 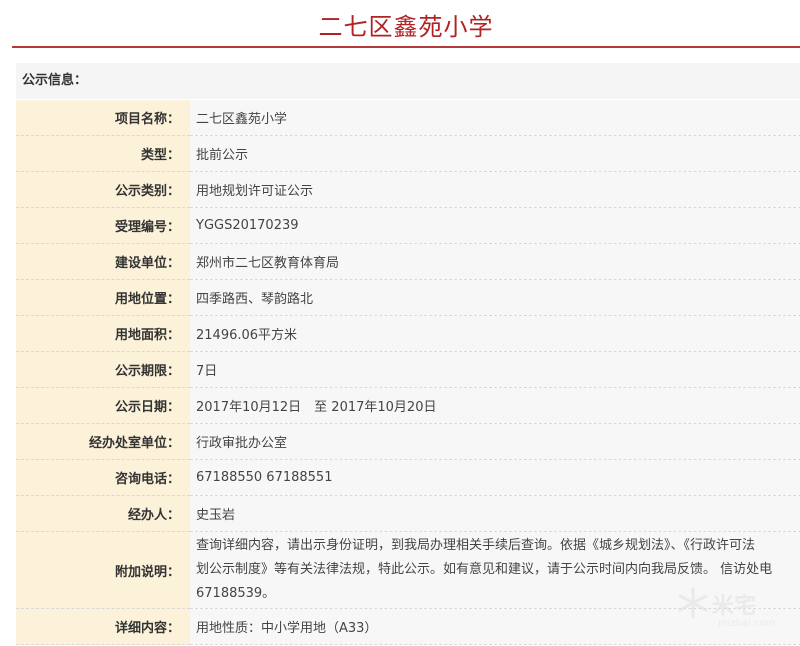 I want to click on table-row: 建设单位： 郑州市二七区教育体育局, so click(x=408, y=261).